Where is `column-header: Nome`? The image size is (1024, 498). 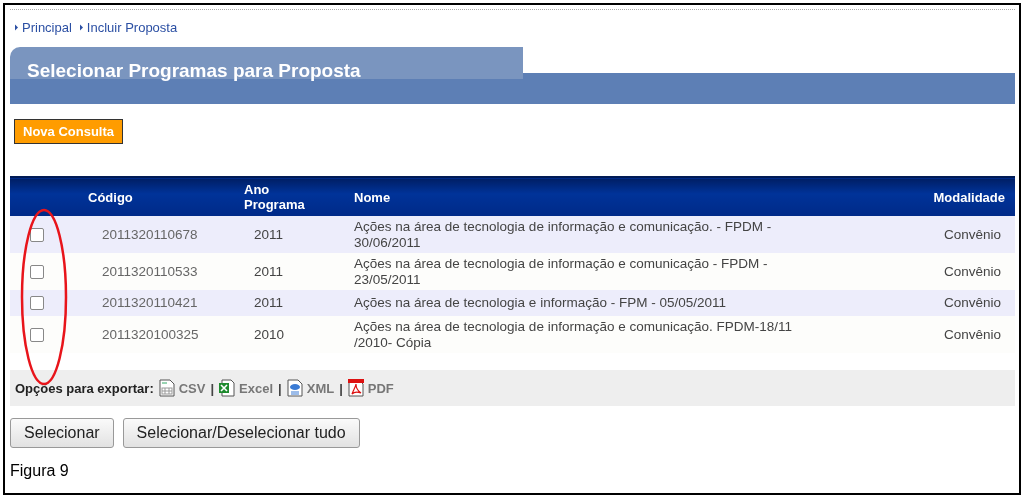
column-header: Nome is located at coordinates (372, 197).